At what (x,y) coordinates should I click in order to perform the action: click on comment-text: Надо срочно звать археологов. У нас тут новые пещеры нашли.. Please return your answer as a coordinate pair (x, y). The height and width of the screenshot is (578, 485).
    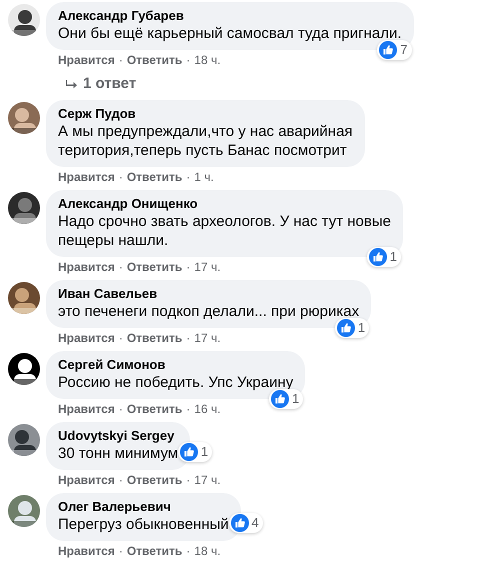
    Looking at the image, I should click on (224, 231).